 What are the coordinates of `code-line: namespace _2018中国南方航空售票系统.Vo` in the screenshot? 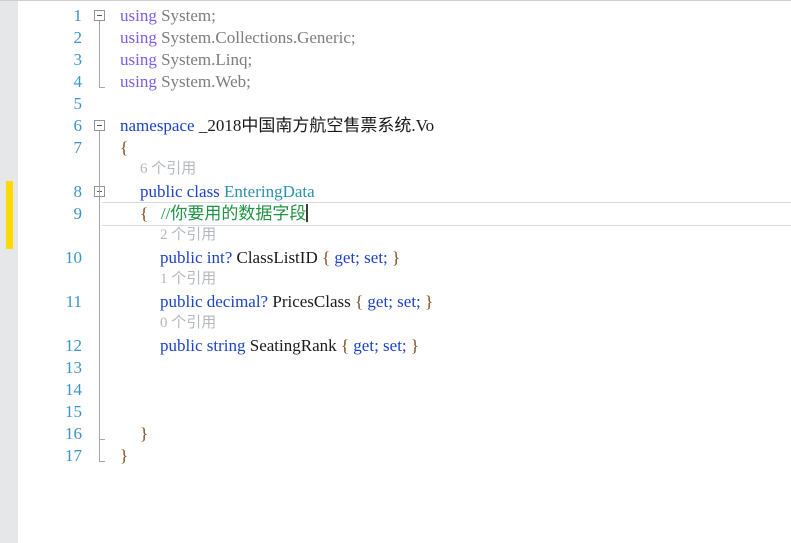 It's located at (277, 126).